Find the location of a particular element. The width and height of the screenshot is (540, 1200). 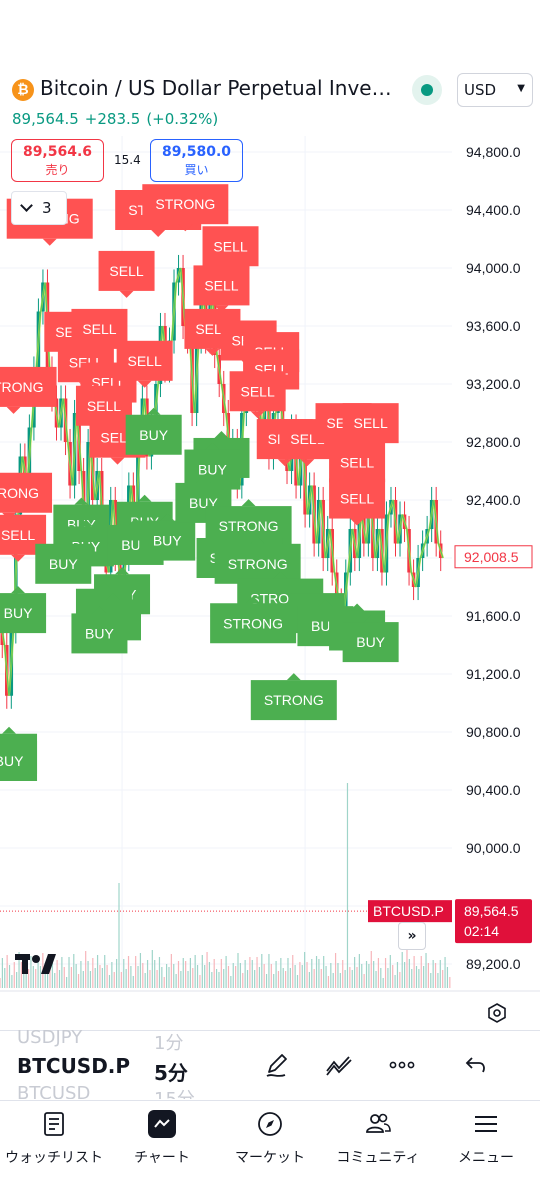

menu-icon is located at coordinates (486, 1124).